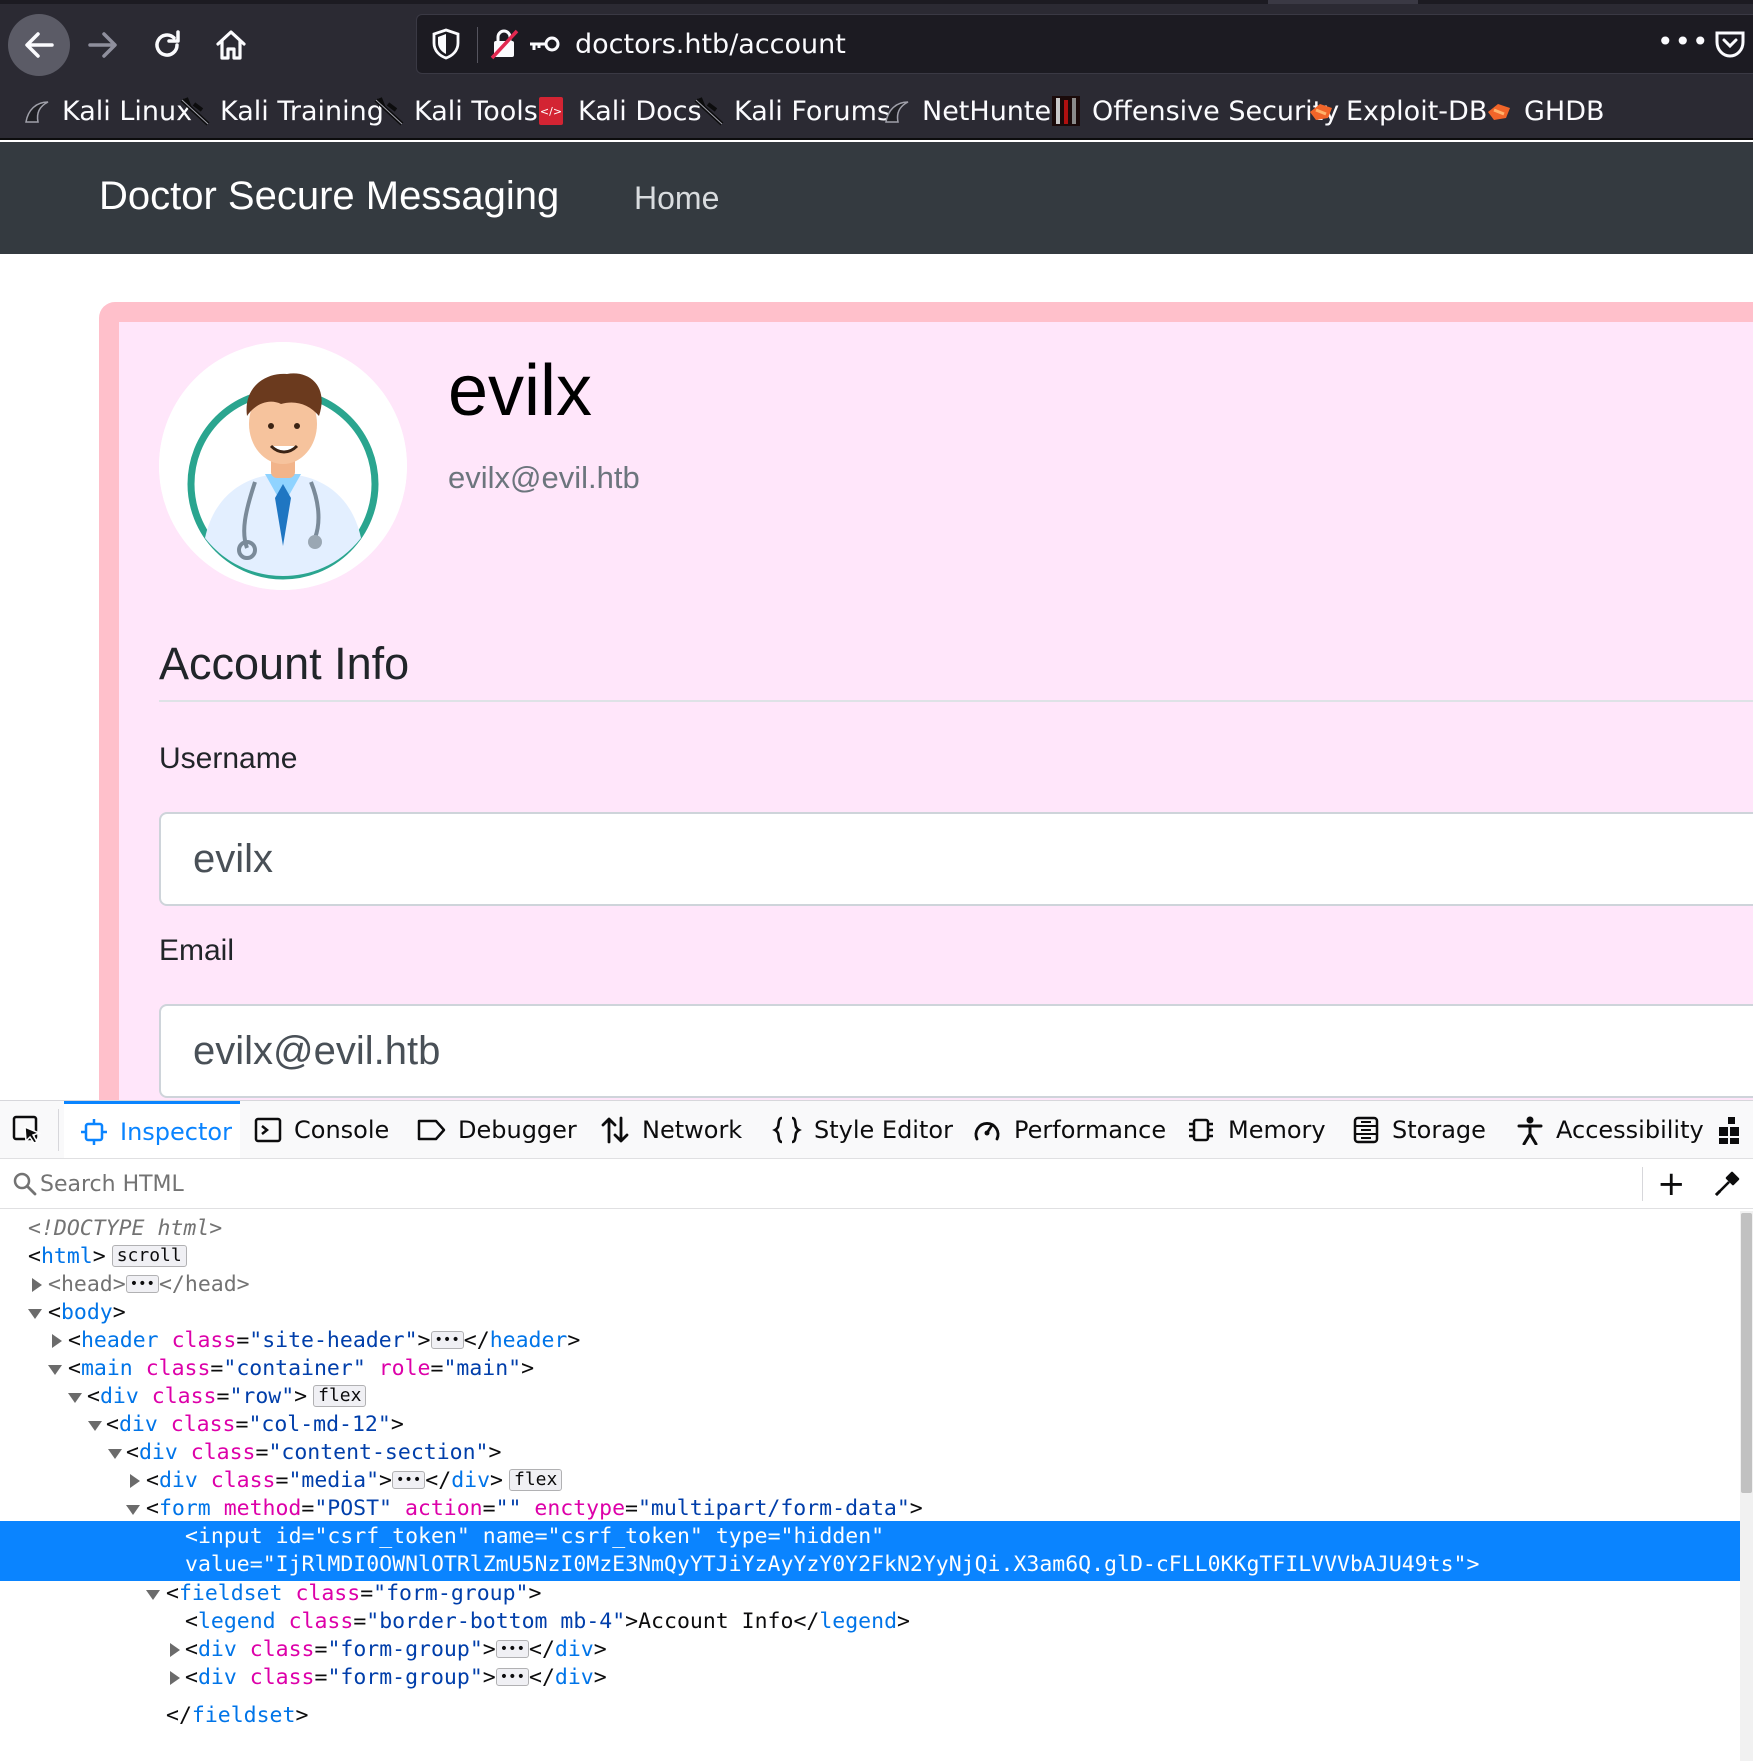 The width and height of the screenshot is (1753, 1761). I want to click on search-html-input, so click(830, 1184).